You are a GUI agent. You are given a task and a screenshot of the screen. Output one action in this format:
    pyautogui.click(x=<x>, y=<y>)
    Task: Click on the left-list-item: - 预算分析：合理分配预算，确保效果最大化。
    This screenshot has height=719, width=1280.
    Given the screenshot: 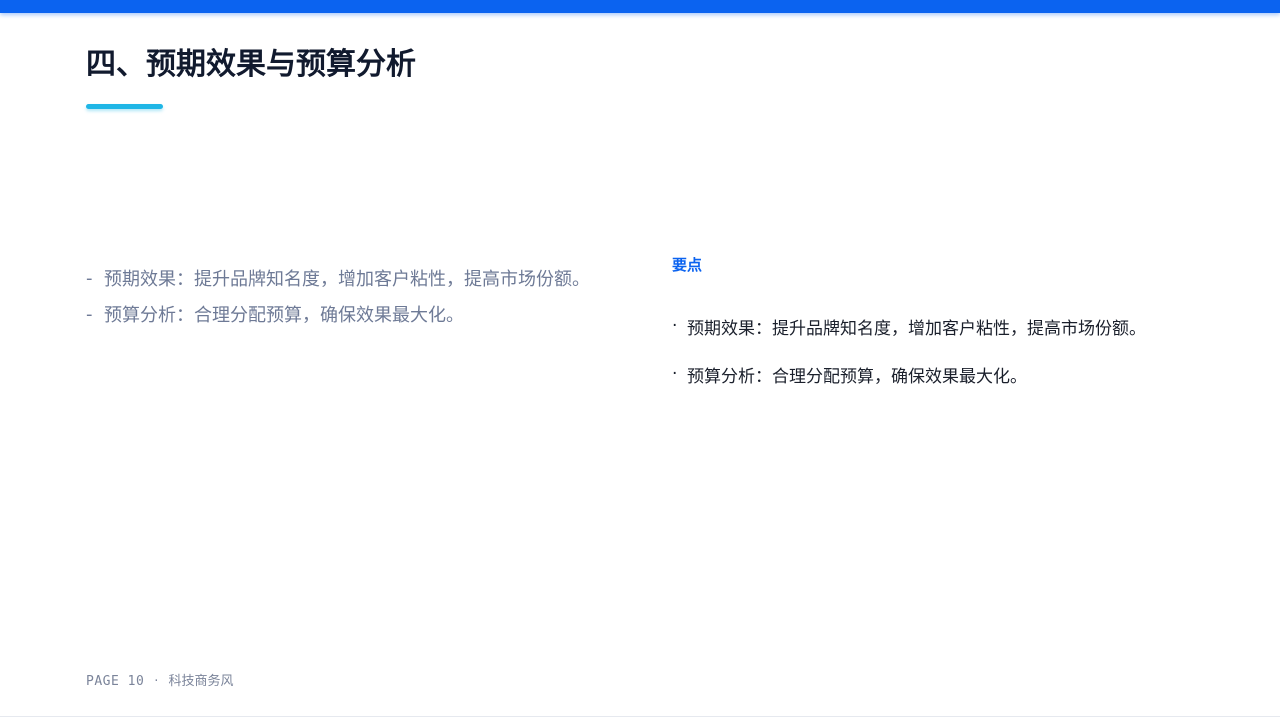 What is the action you would take?
    pyautogui.click(x=366, y=314)
    